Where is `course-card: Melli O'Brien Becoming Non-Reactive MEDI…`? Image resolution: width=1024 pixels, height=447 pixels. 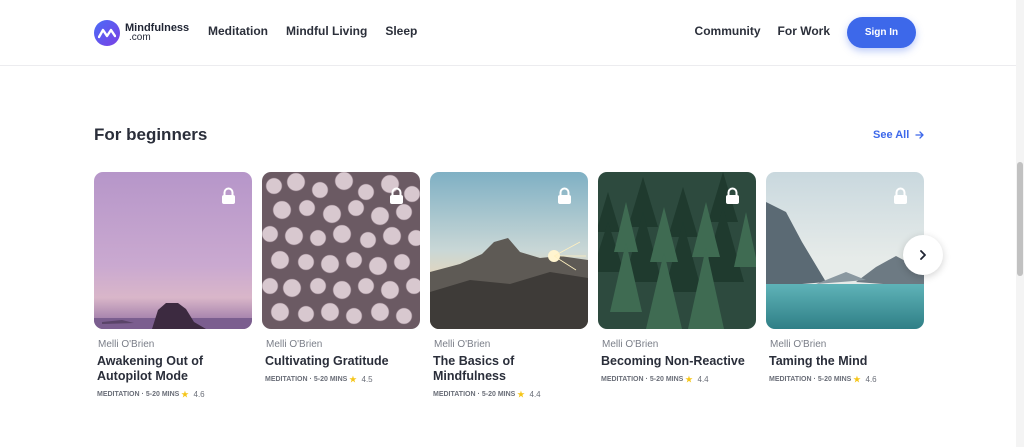 course-card: Melli O'Brien Becoming Non-Reactive MEDI… is located at coordinates (677, 278).